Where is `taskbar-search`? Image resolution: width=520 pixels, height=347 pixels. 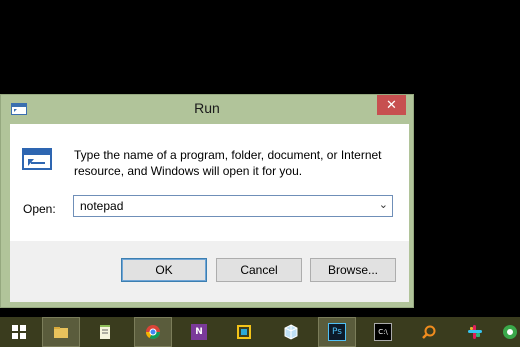 taskbar-search is located at coordinates (429, 332).